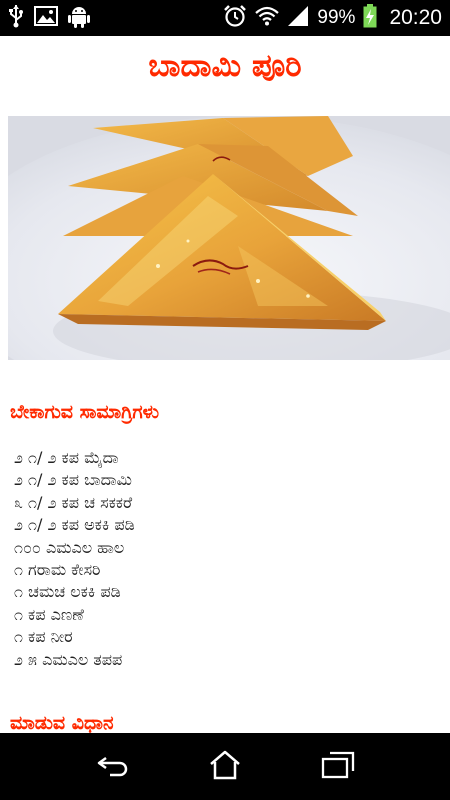 The image size is (450, 800). I want to click on list-item: ೧ ಕಪ ಎಣಣೆ, so click(49, 614).